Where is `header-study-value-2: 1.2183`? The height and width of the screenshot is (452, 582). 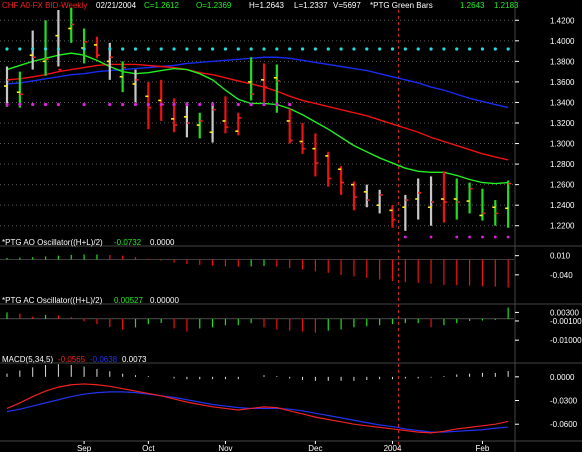
header-study-value-2: 1.2183 is located at coordinates (506, 5).